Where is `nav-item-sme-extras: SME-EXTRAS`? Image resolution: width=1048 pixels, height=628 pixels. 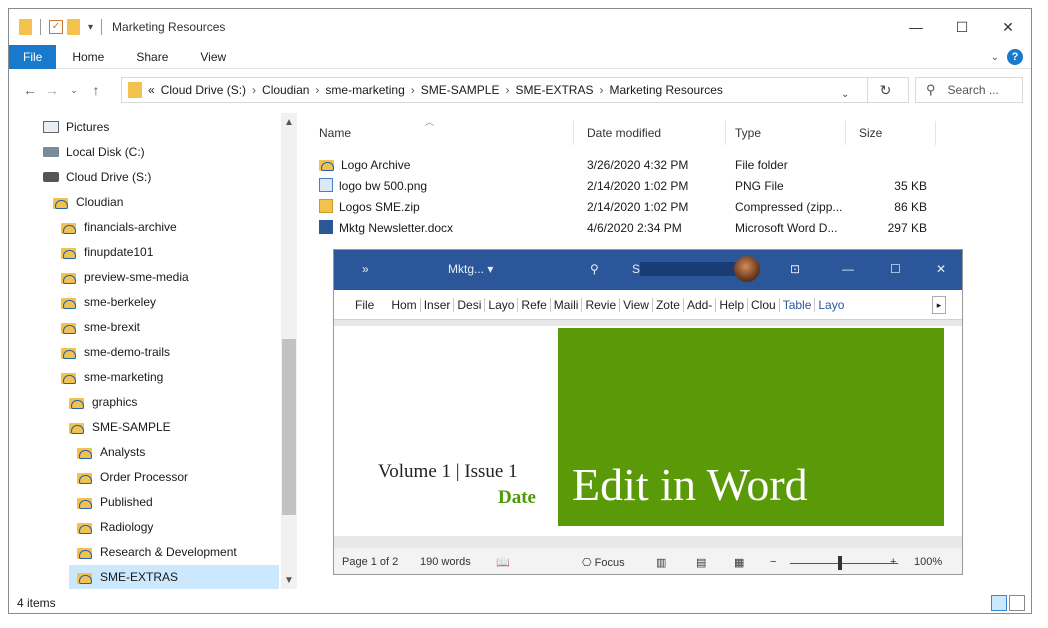
nav-item-sme-extras: SME-EXTRAS is located at coordinates (174, 577).